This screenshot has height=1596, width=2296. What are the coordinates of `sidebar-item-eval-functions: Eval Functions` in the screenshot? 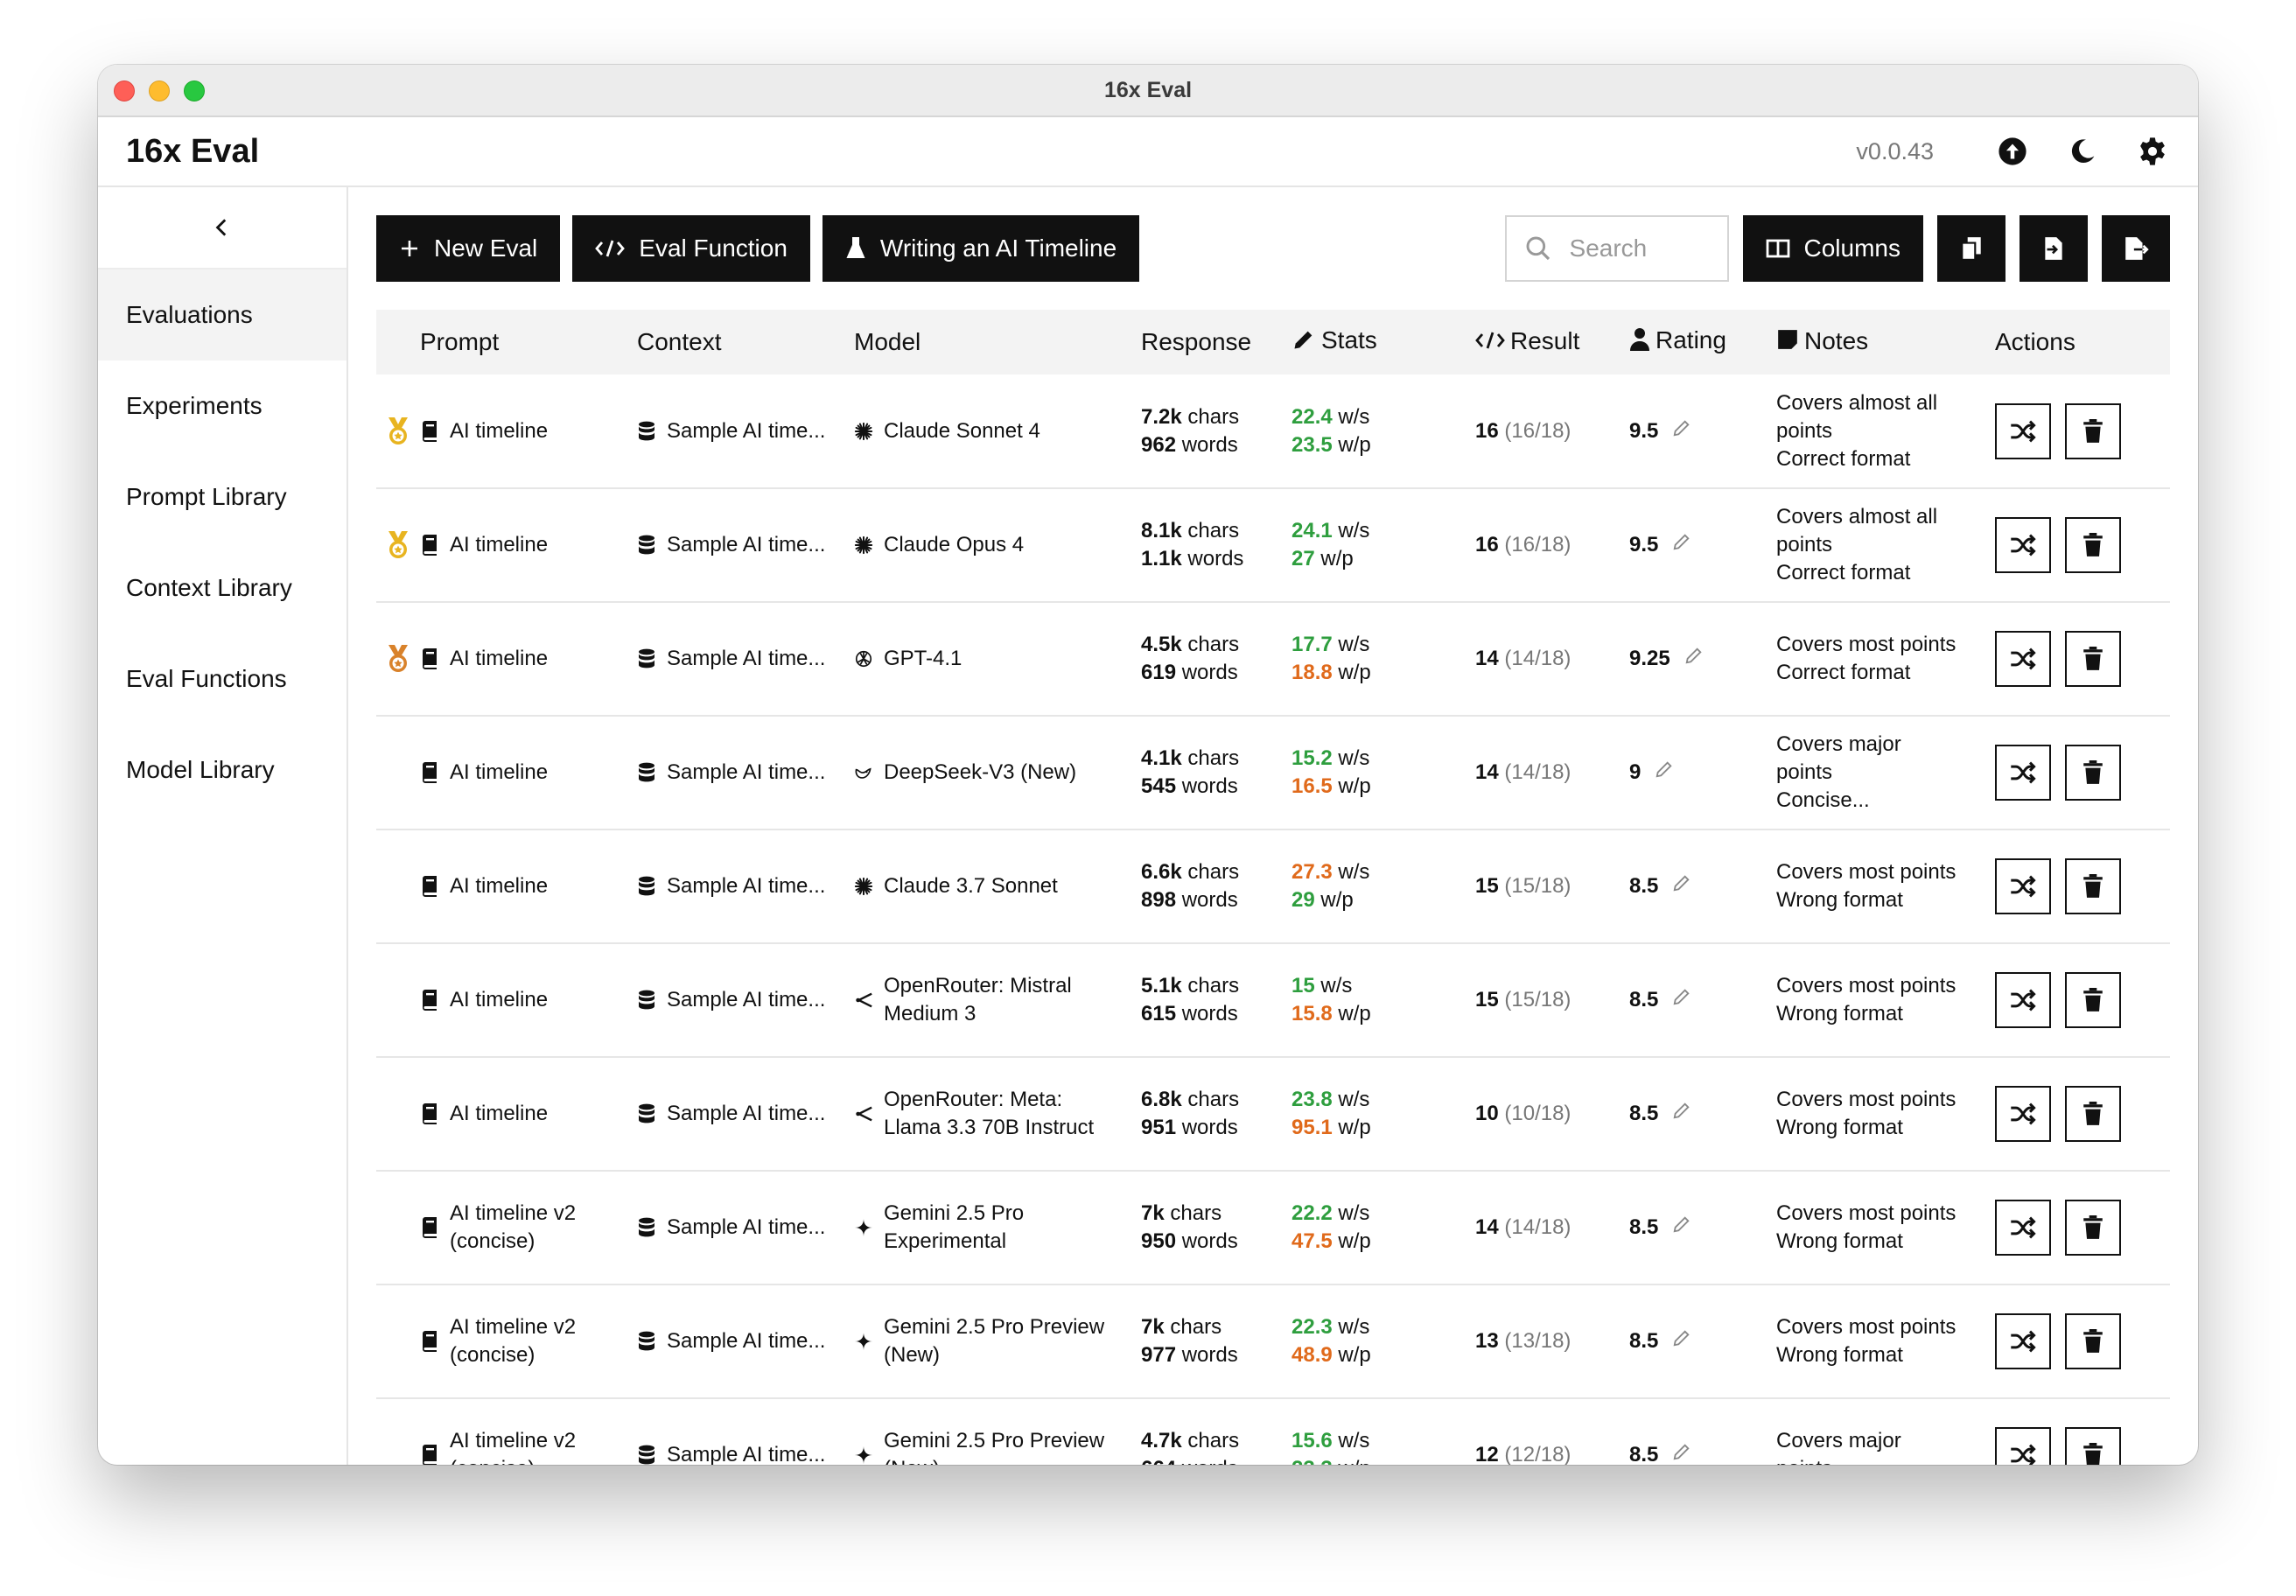 It's located at (222, 679).